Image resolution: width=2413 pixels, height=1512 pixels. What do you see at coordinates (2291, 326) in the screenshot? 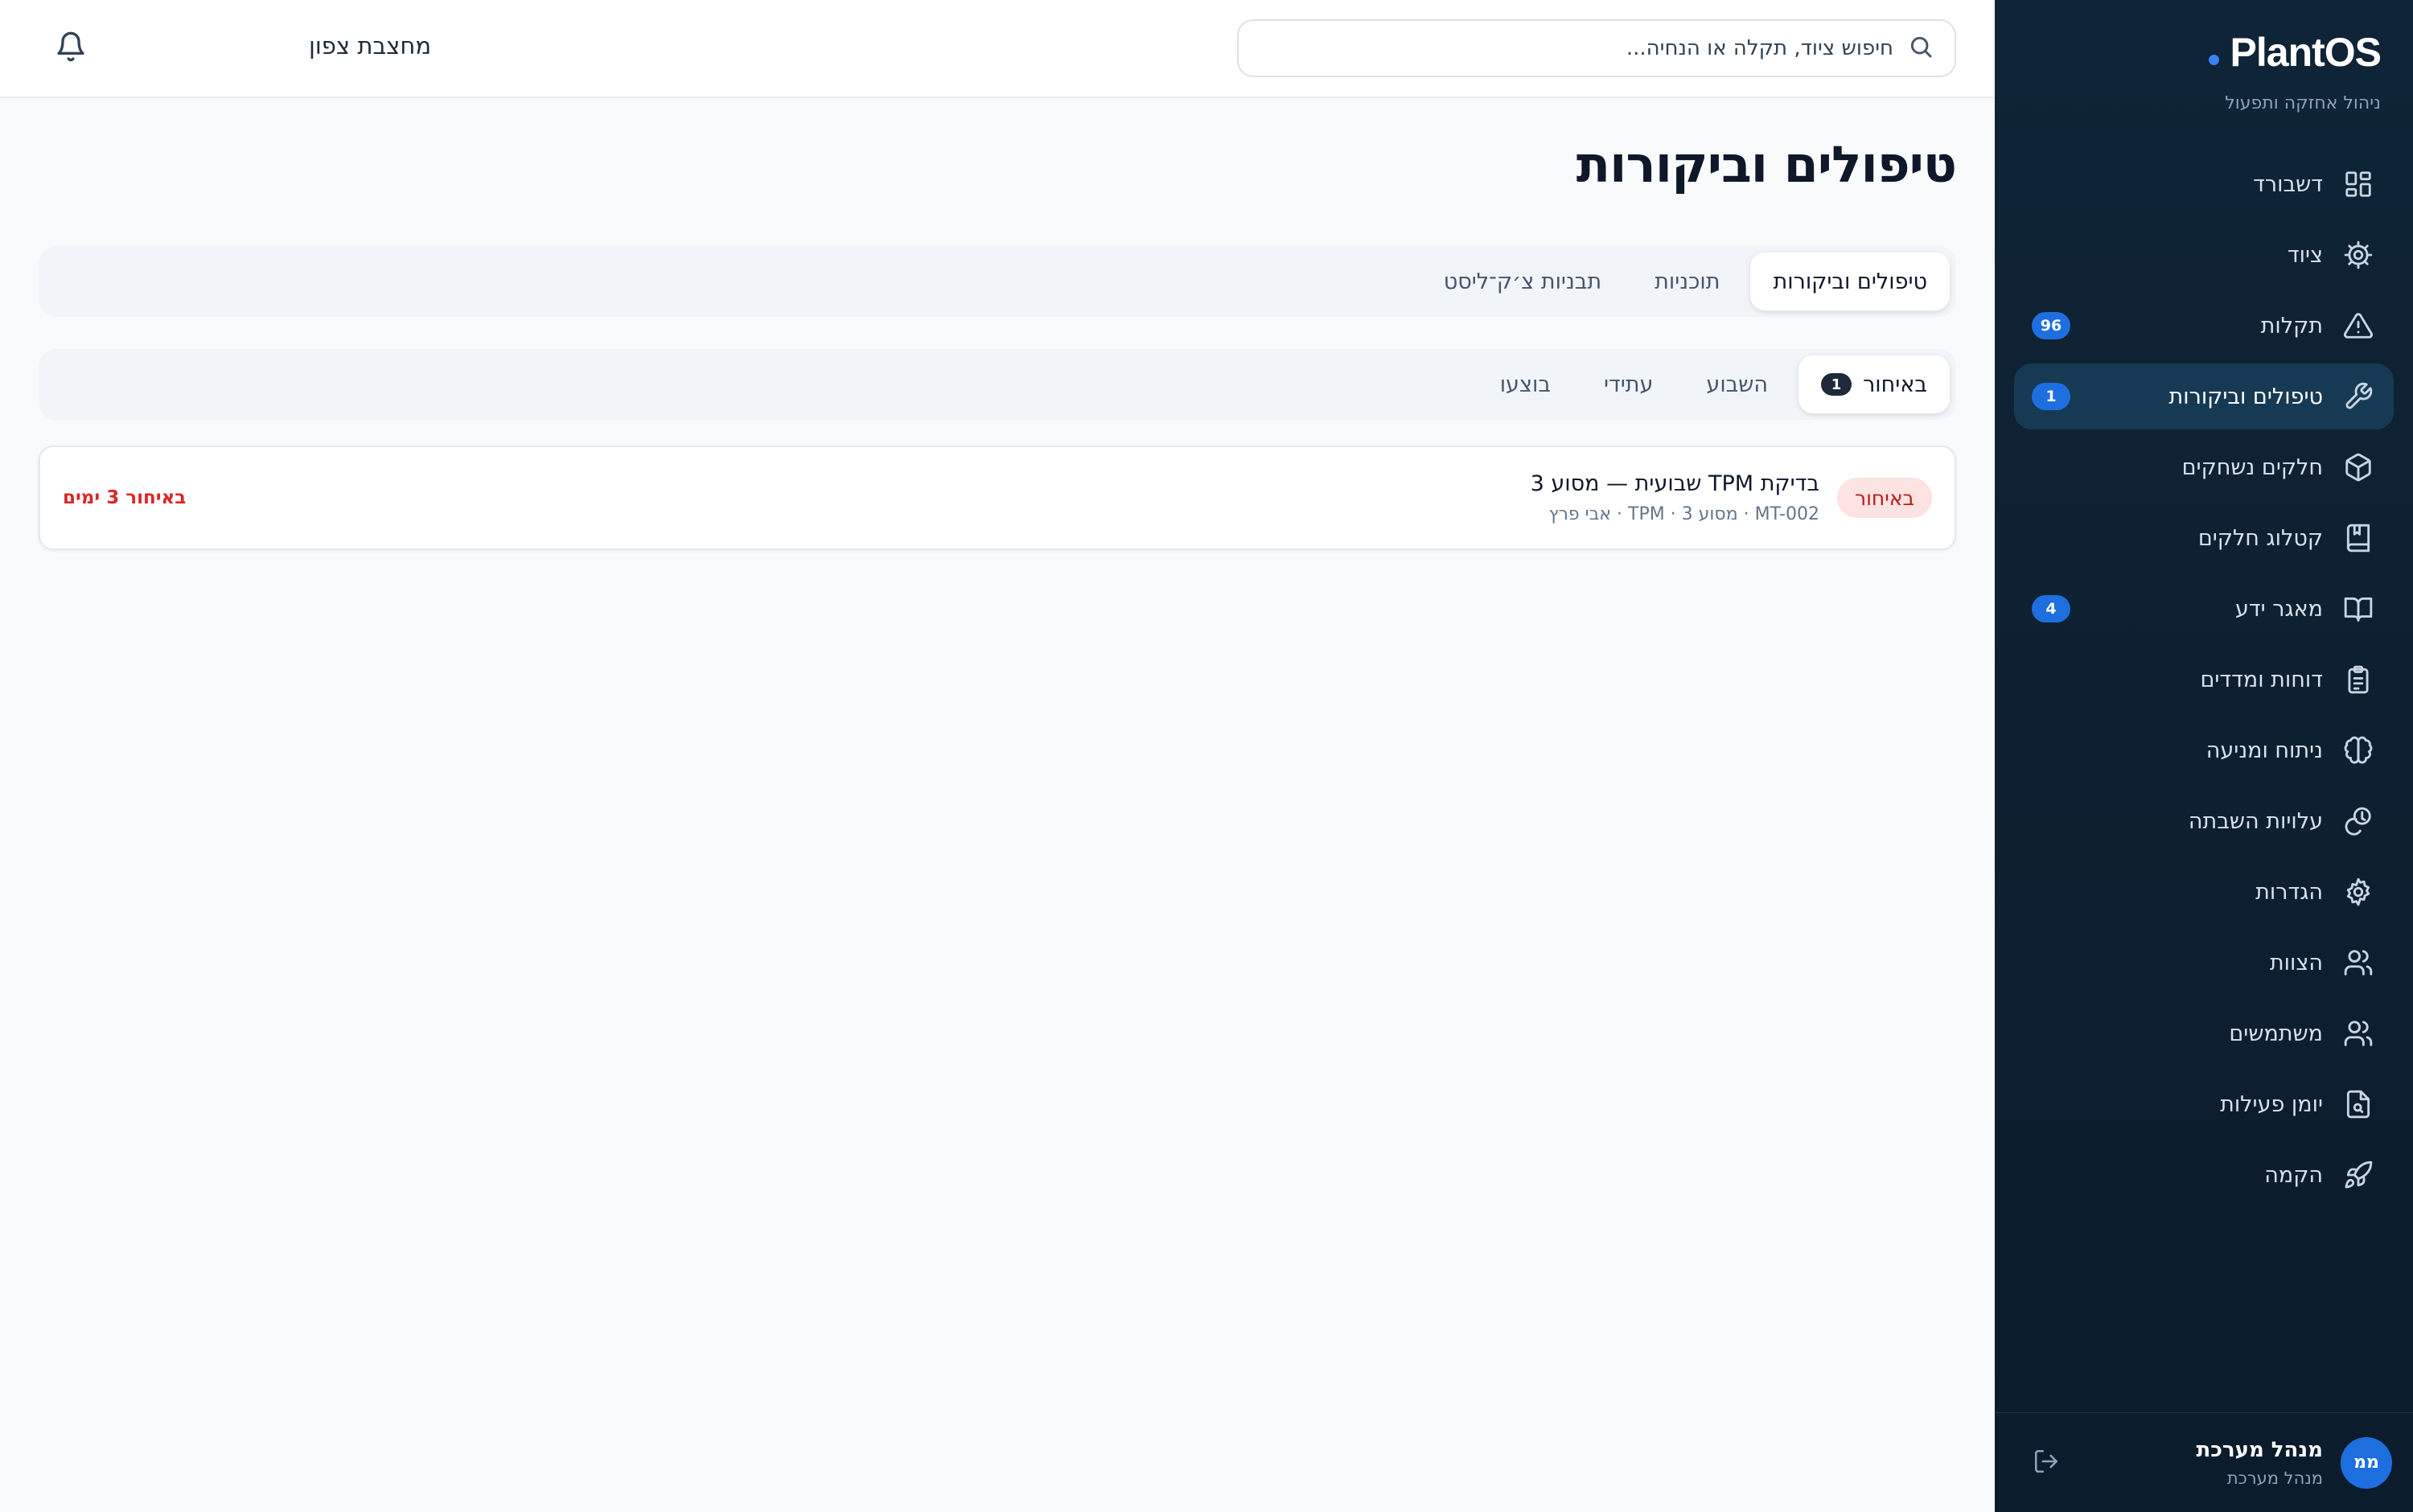
I see `sidebar-item-label: תקלות` at bounding box center [2291, 326].